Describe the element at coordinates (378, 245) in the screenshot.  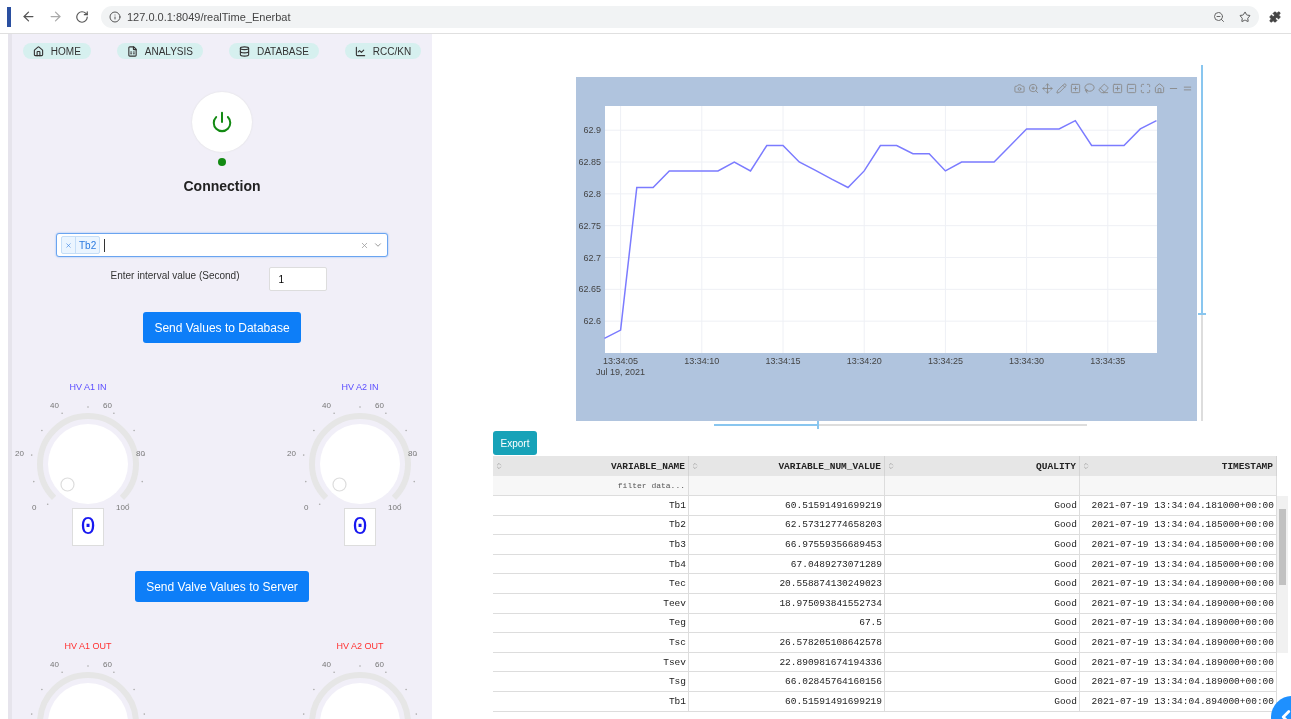
I see `chevron-down-icon` at that location.